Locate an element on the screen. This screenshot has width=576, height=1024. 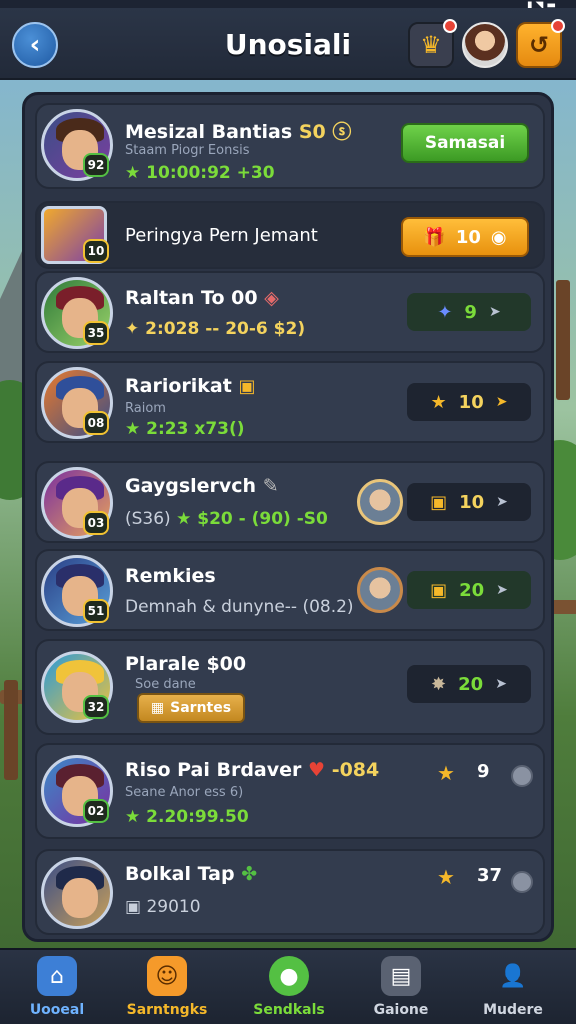
level-badge: 51 is located at coordinates (96, 611).